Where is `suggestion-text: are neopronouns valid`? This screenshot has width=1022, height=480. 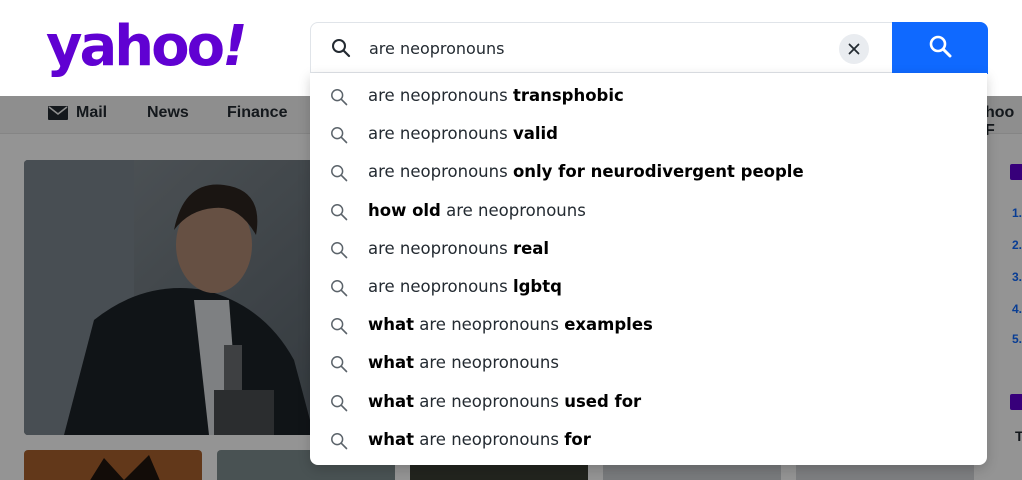
suggestion-text: are neopronouns valid is located at coordinates (463, 133).